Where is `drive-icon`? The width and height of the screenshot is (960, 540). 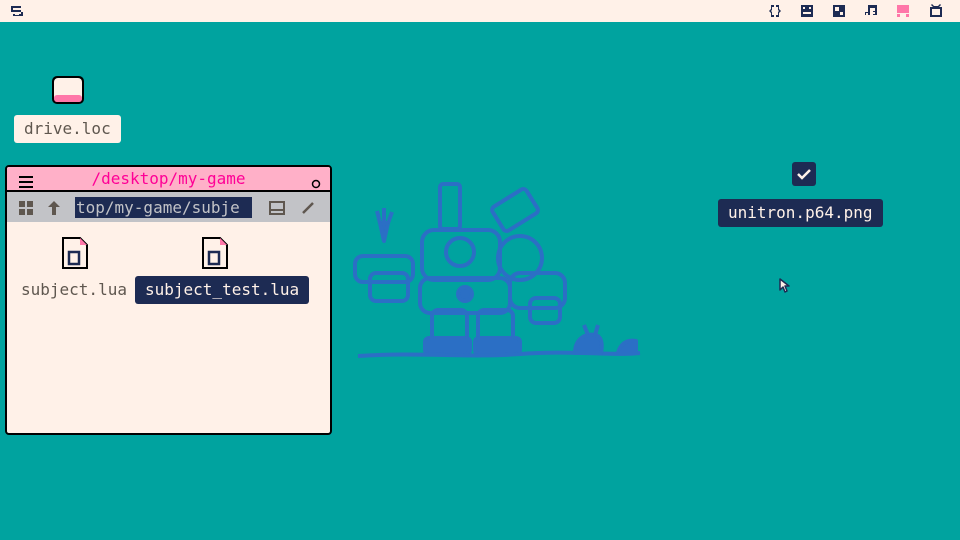 drive-icon is located at coordinates (68, 92).